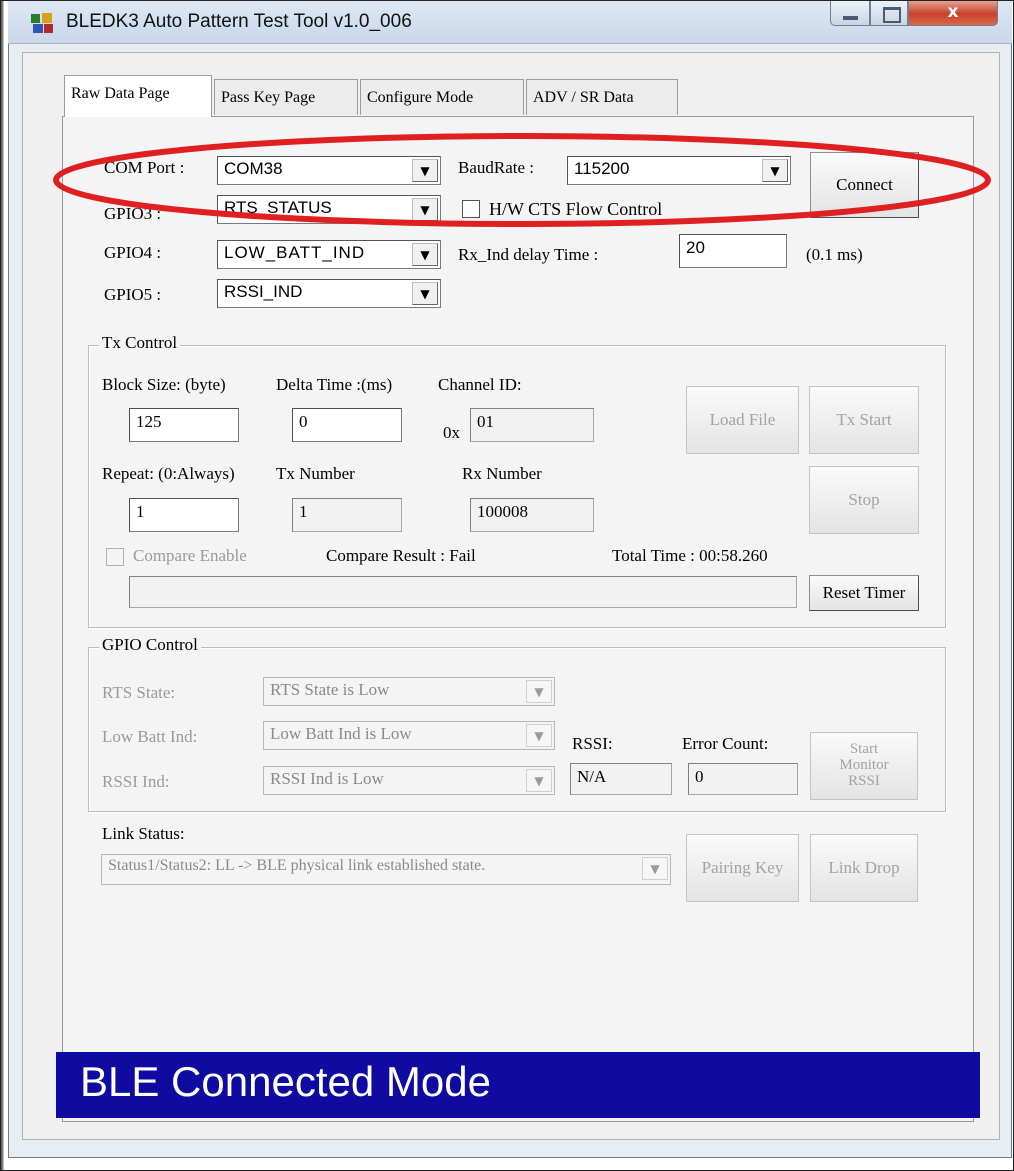 The height and width of the screenshot is (1171, 1014). What do you see at coordinates (528, 254) in the screenshot?
I see `rx-ind-delay-label: Rx_Ind delay Time :` at bounding box center [528, 254].